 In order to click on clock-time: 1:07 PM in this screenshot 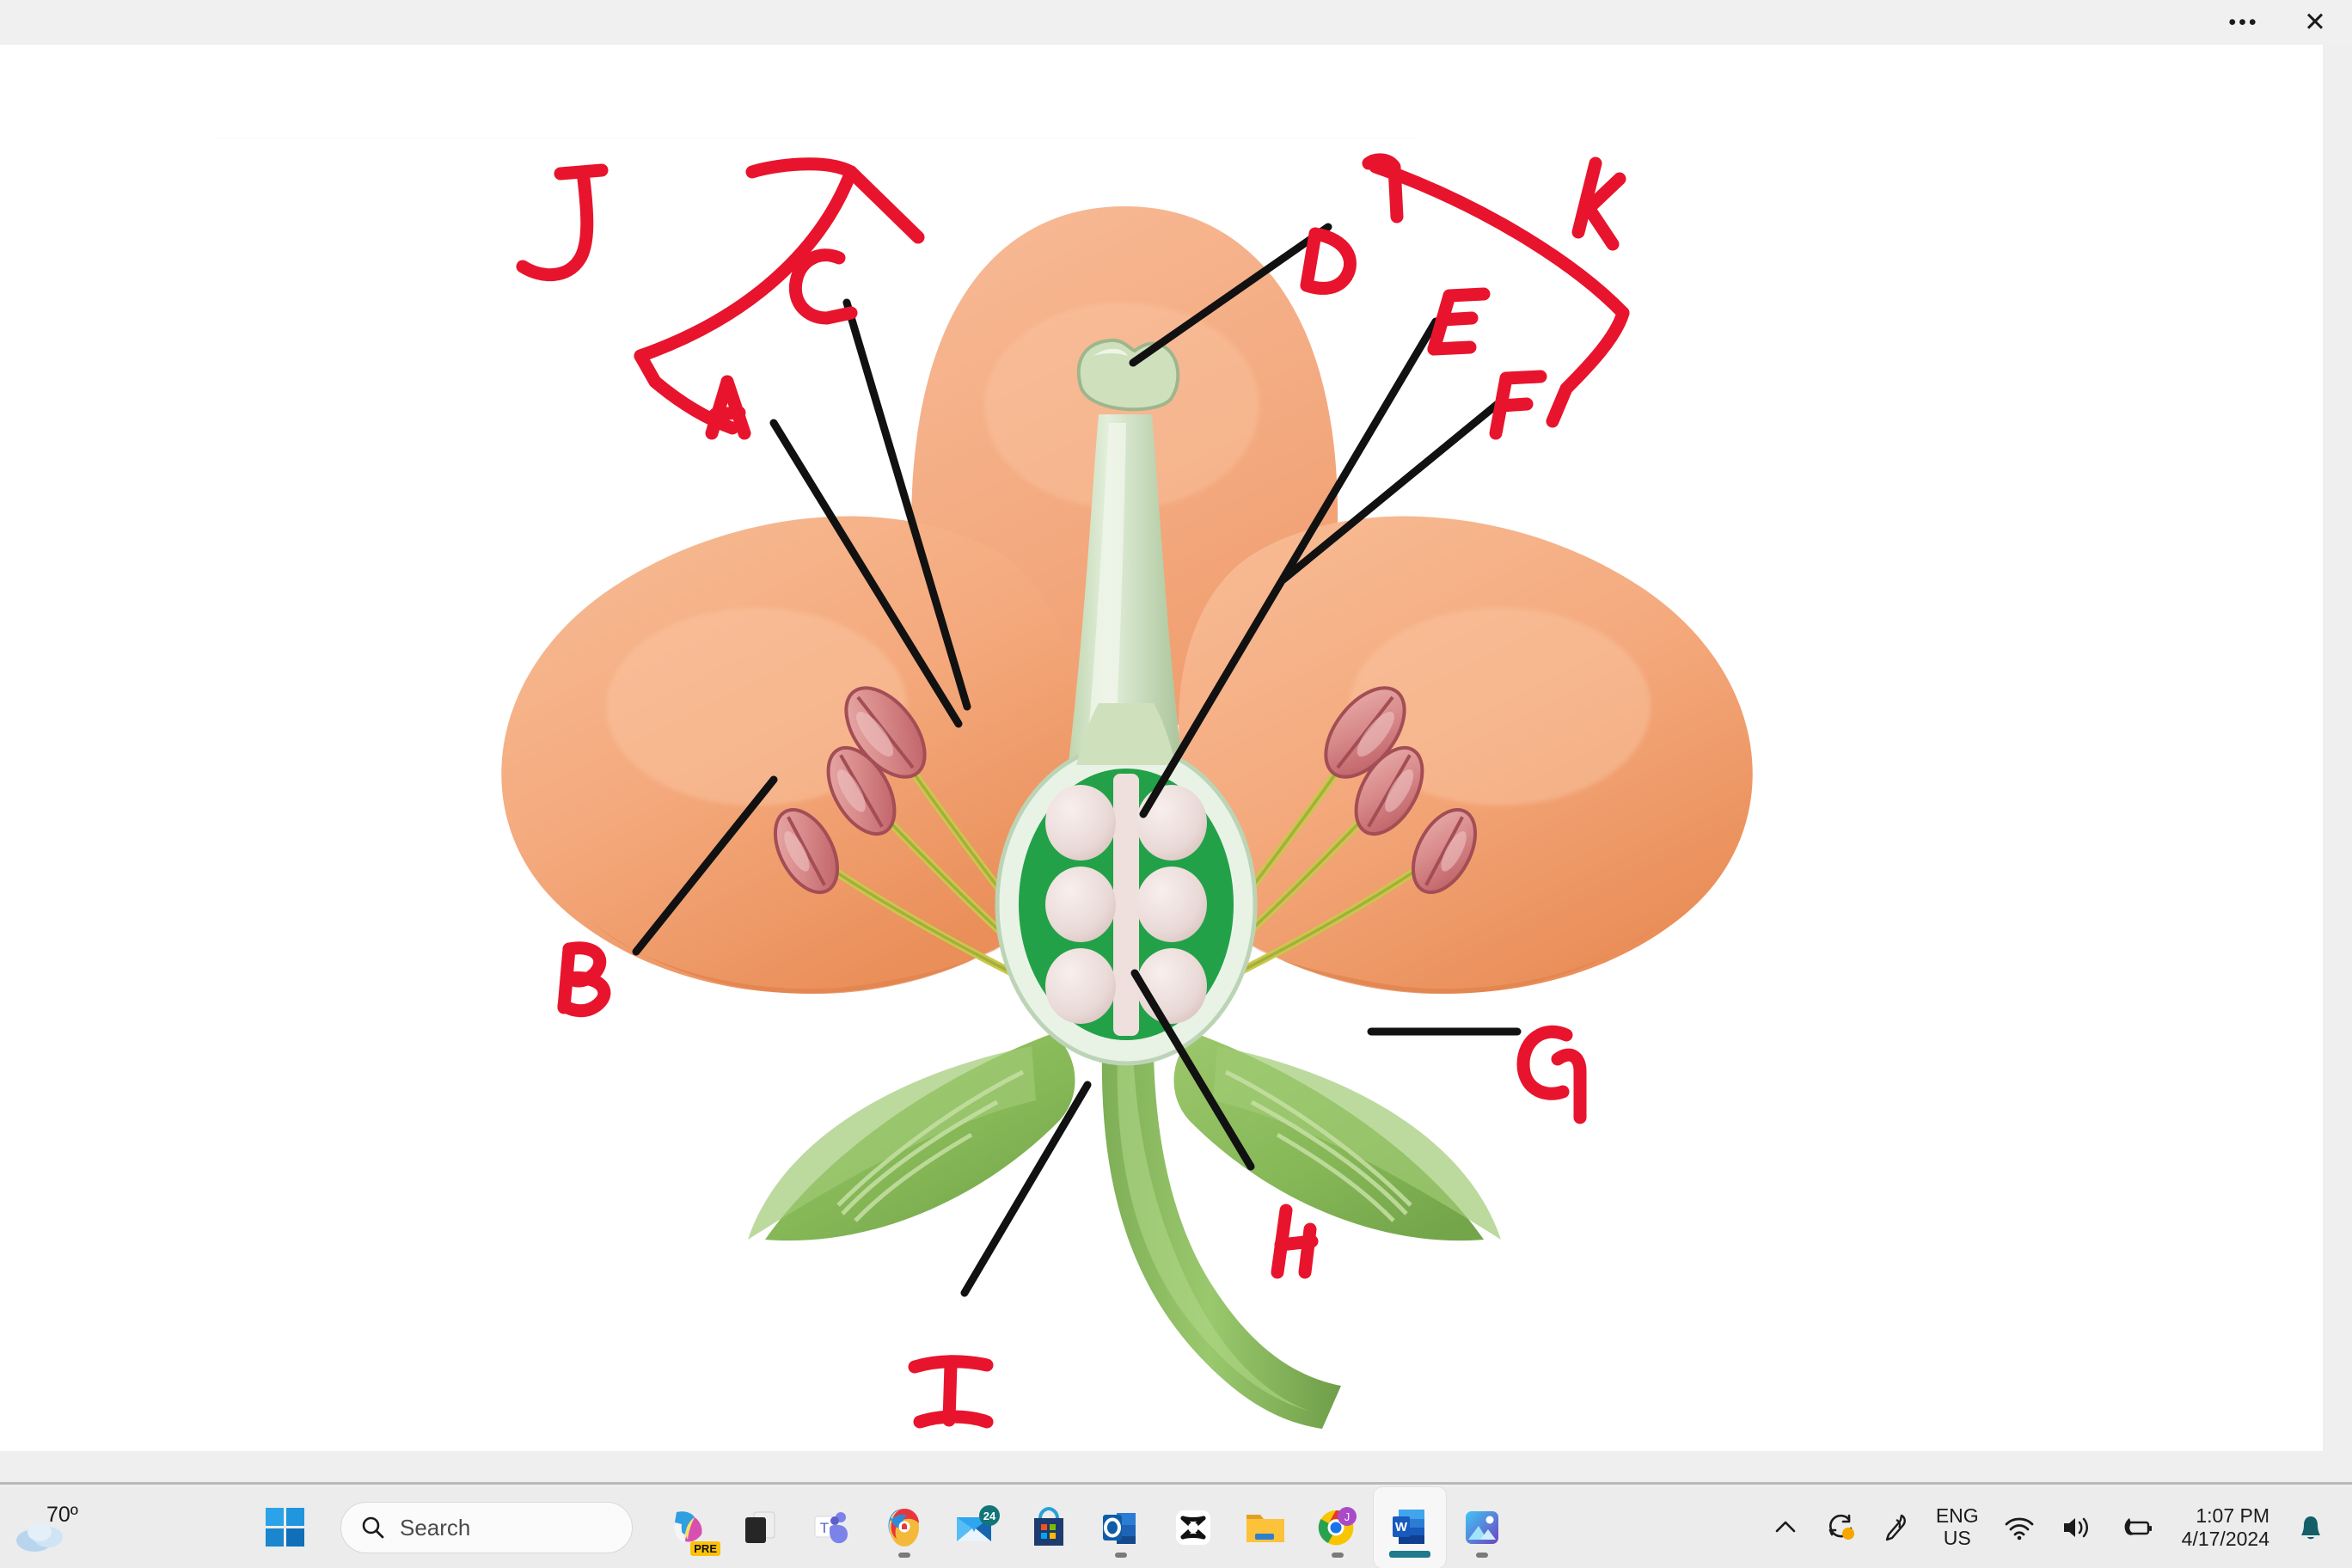, I will do `click(2232, 1515)`.